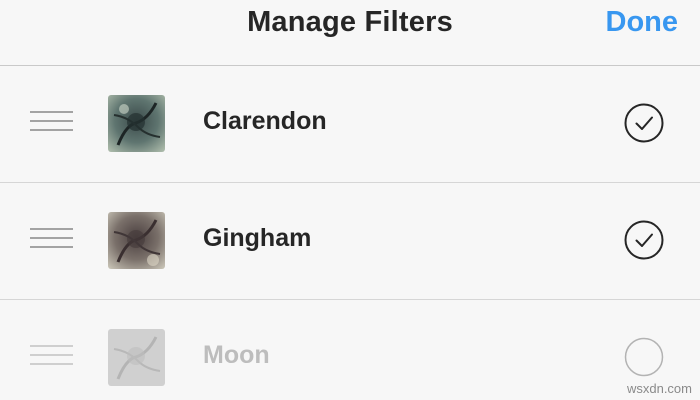  Describe the element at coordinates (136, 123) in the screenshot. I see `filter-thumbnail-clarendon` at that location.